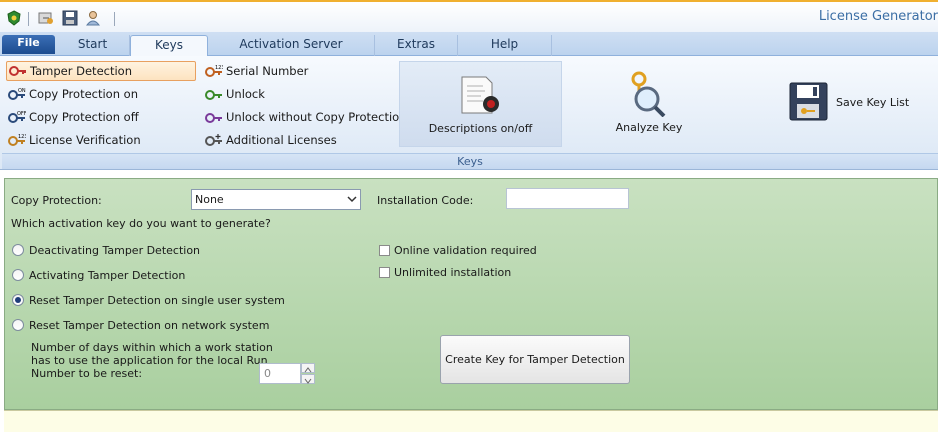  I want to click on radio-activating-label: Activating Tamper Detection, so click(107, 275).